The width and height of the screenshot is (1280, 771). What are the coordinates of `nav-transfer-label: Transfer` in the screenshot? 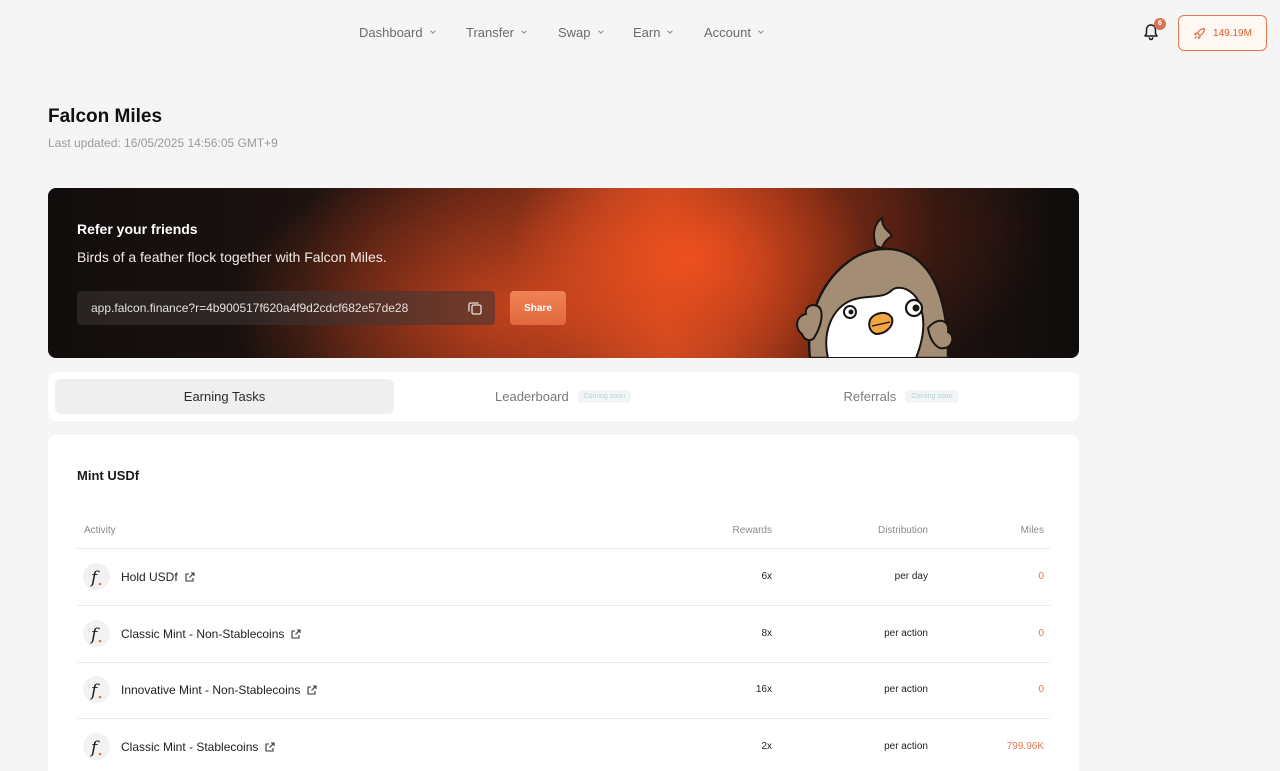 It's located at (490, 32).